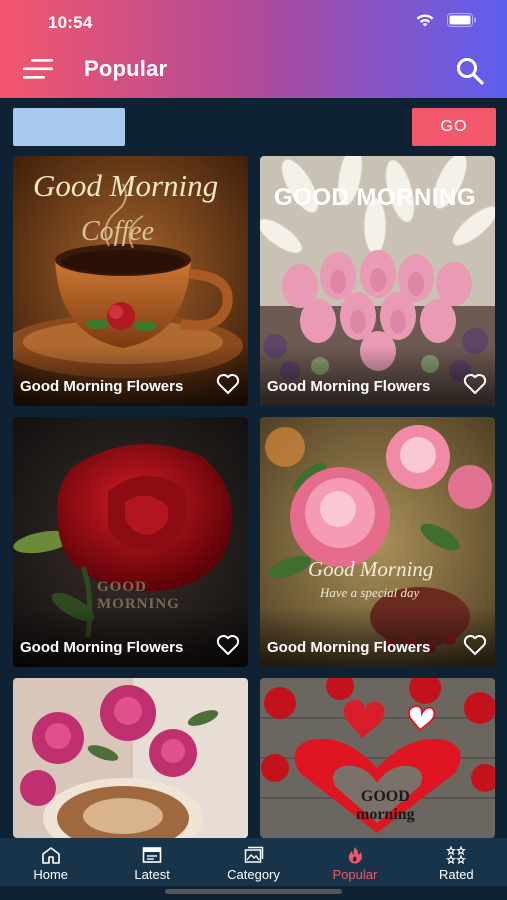  Describe the element at coordinates (470, 71) in the screenshot. I see `search-icon` at that location.